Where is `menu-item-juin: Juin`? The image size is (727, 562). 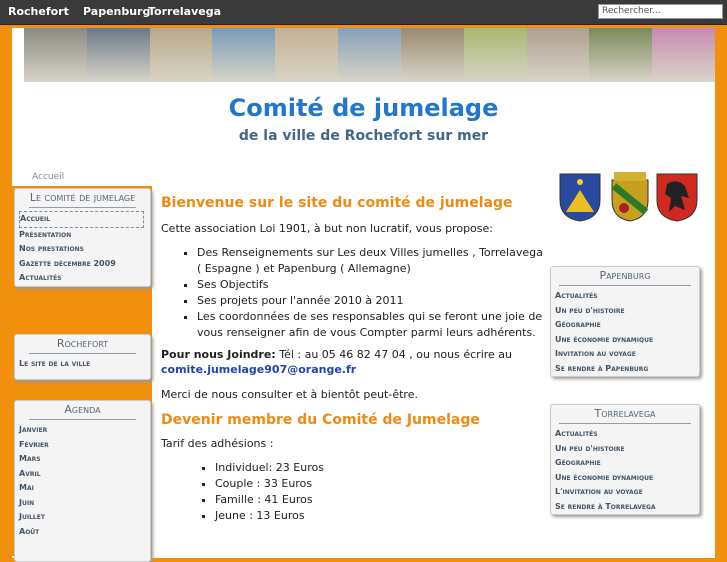 menu-item-juin: Juin is located at coordinates (84, 503).